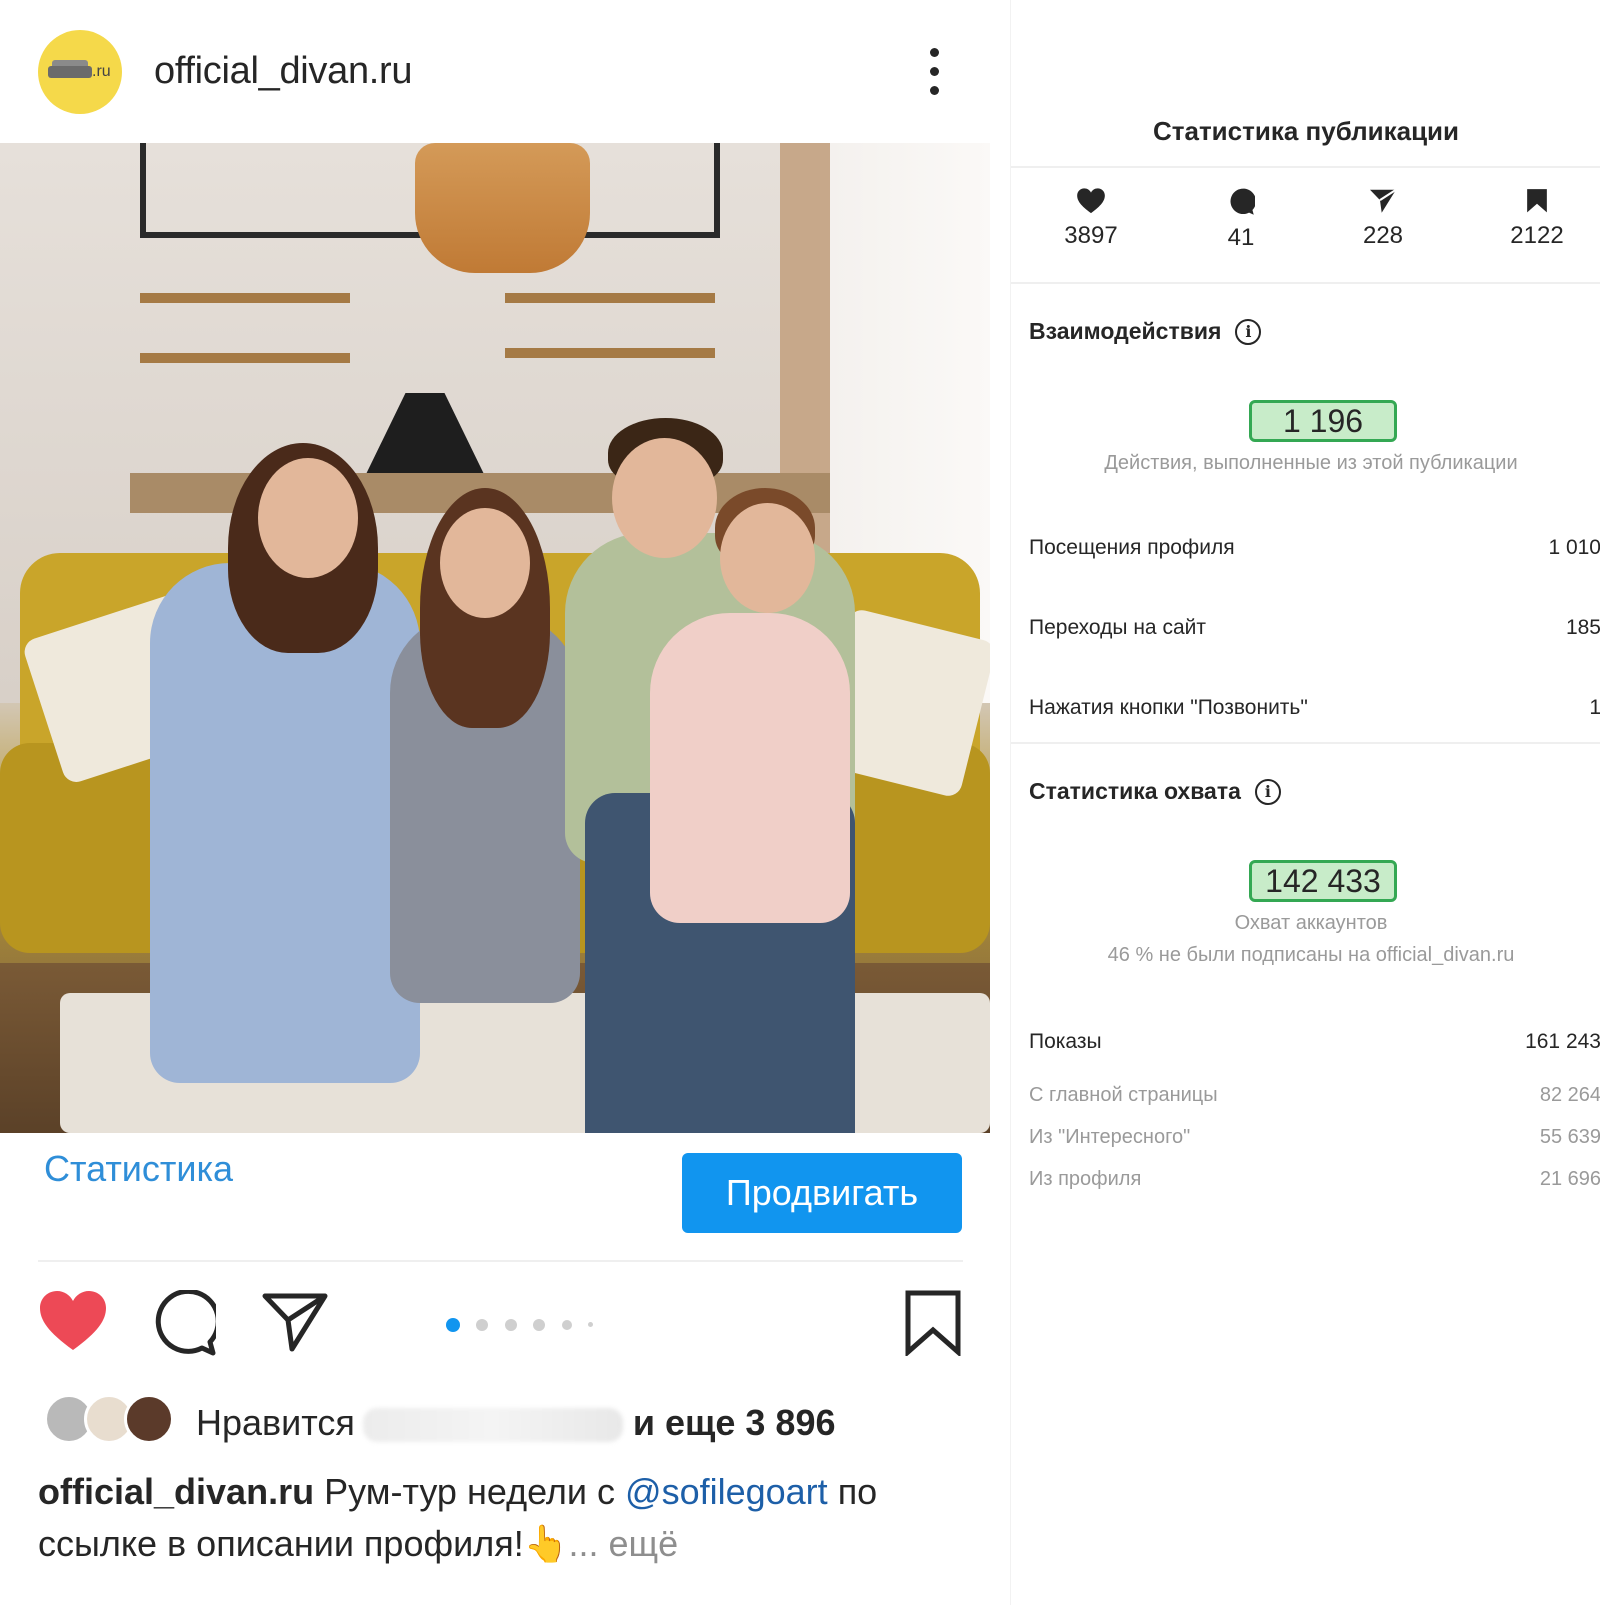 This screenshot has height=1605, width=1600. What do you see at coordinates (1569, 1095) in the screenshot?
I see `row-value: 82 264` at bounding box center [1569, 1095].